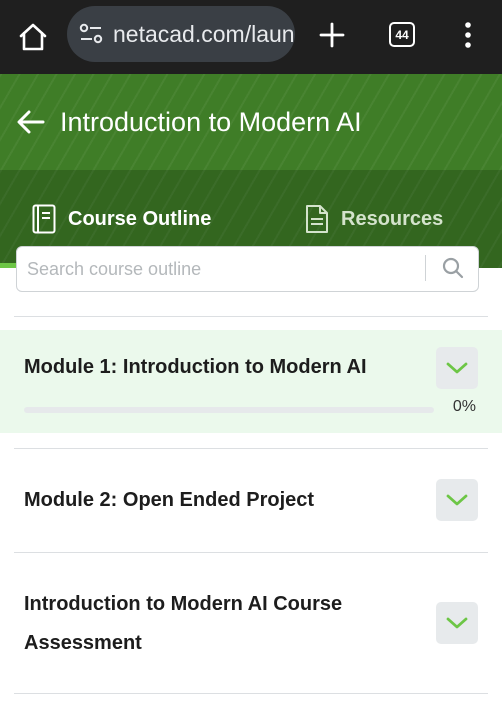 This screenshot has width=502, height=720. I want to click on document-icon, so click(317, 219).